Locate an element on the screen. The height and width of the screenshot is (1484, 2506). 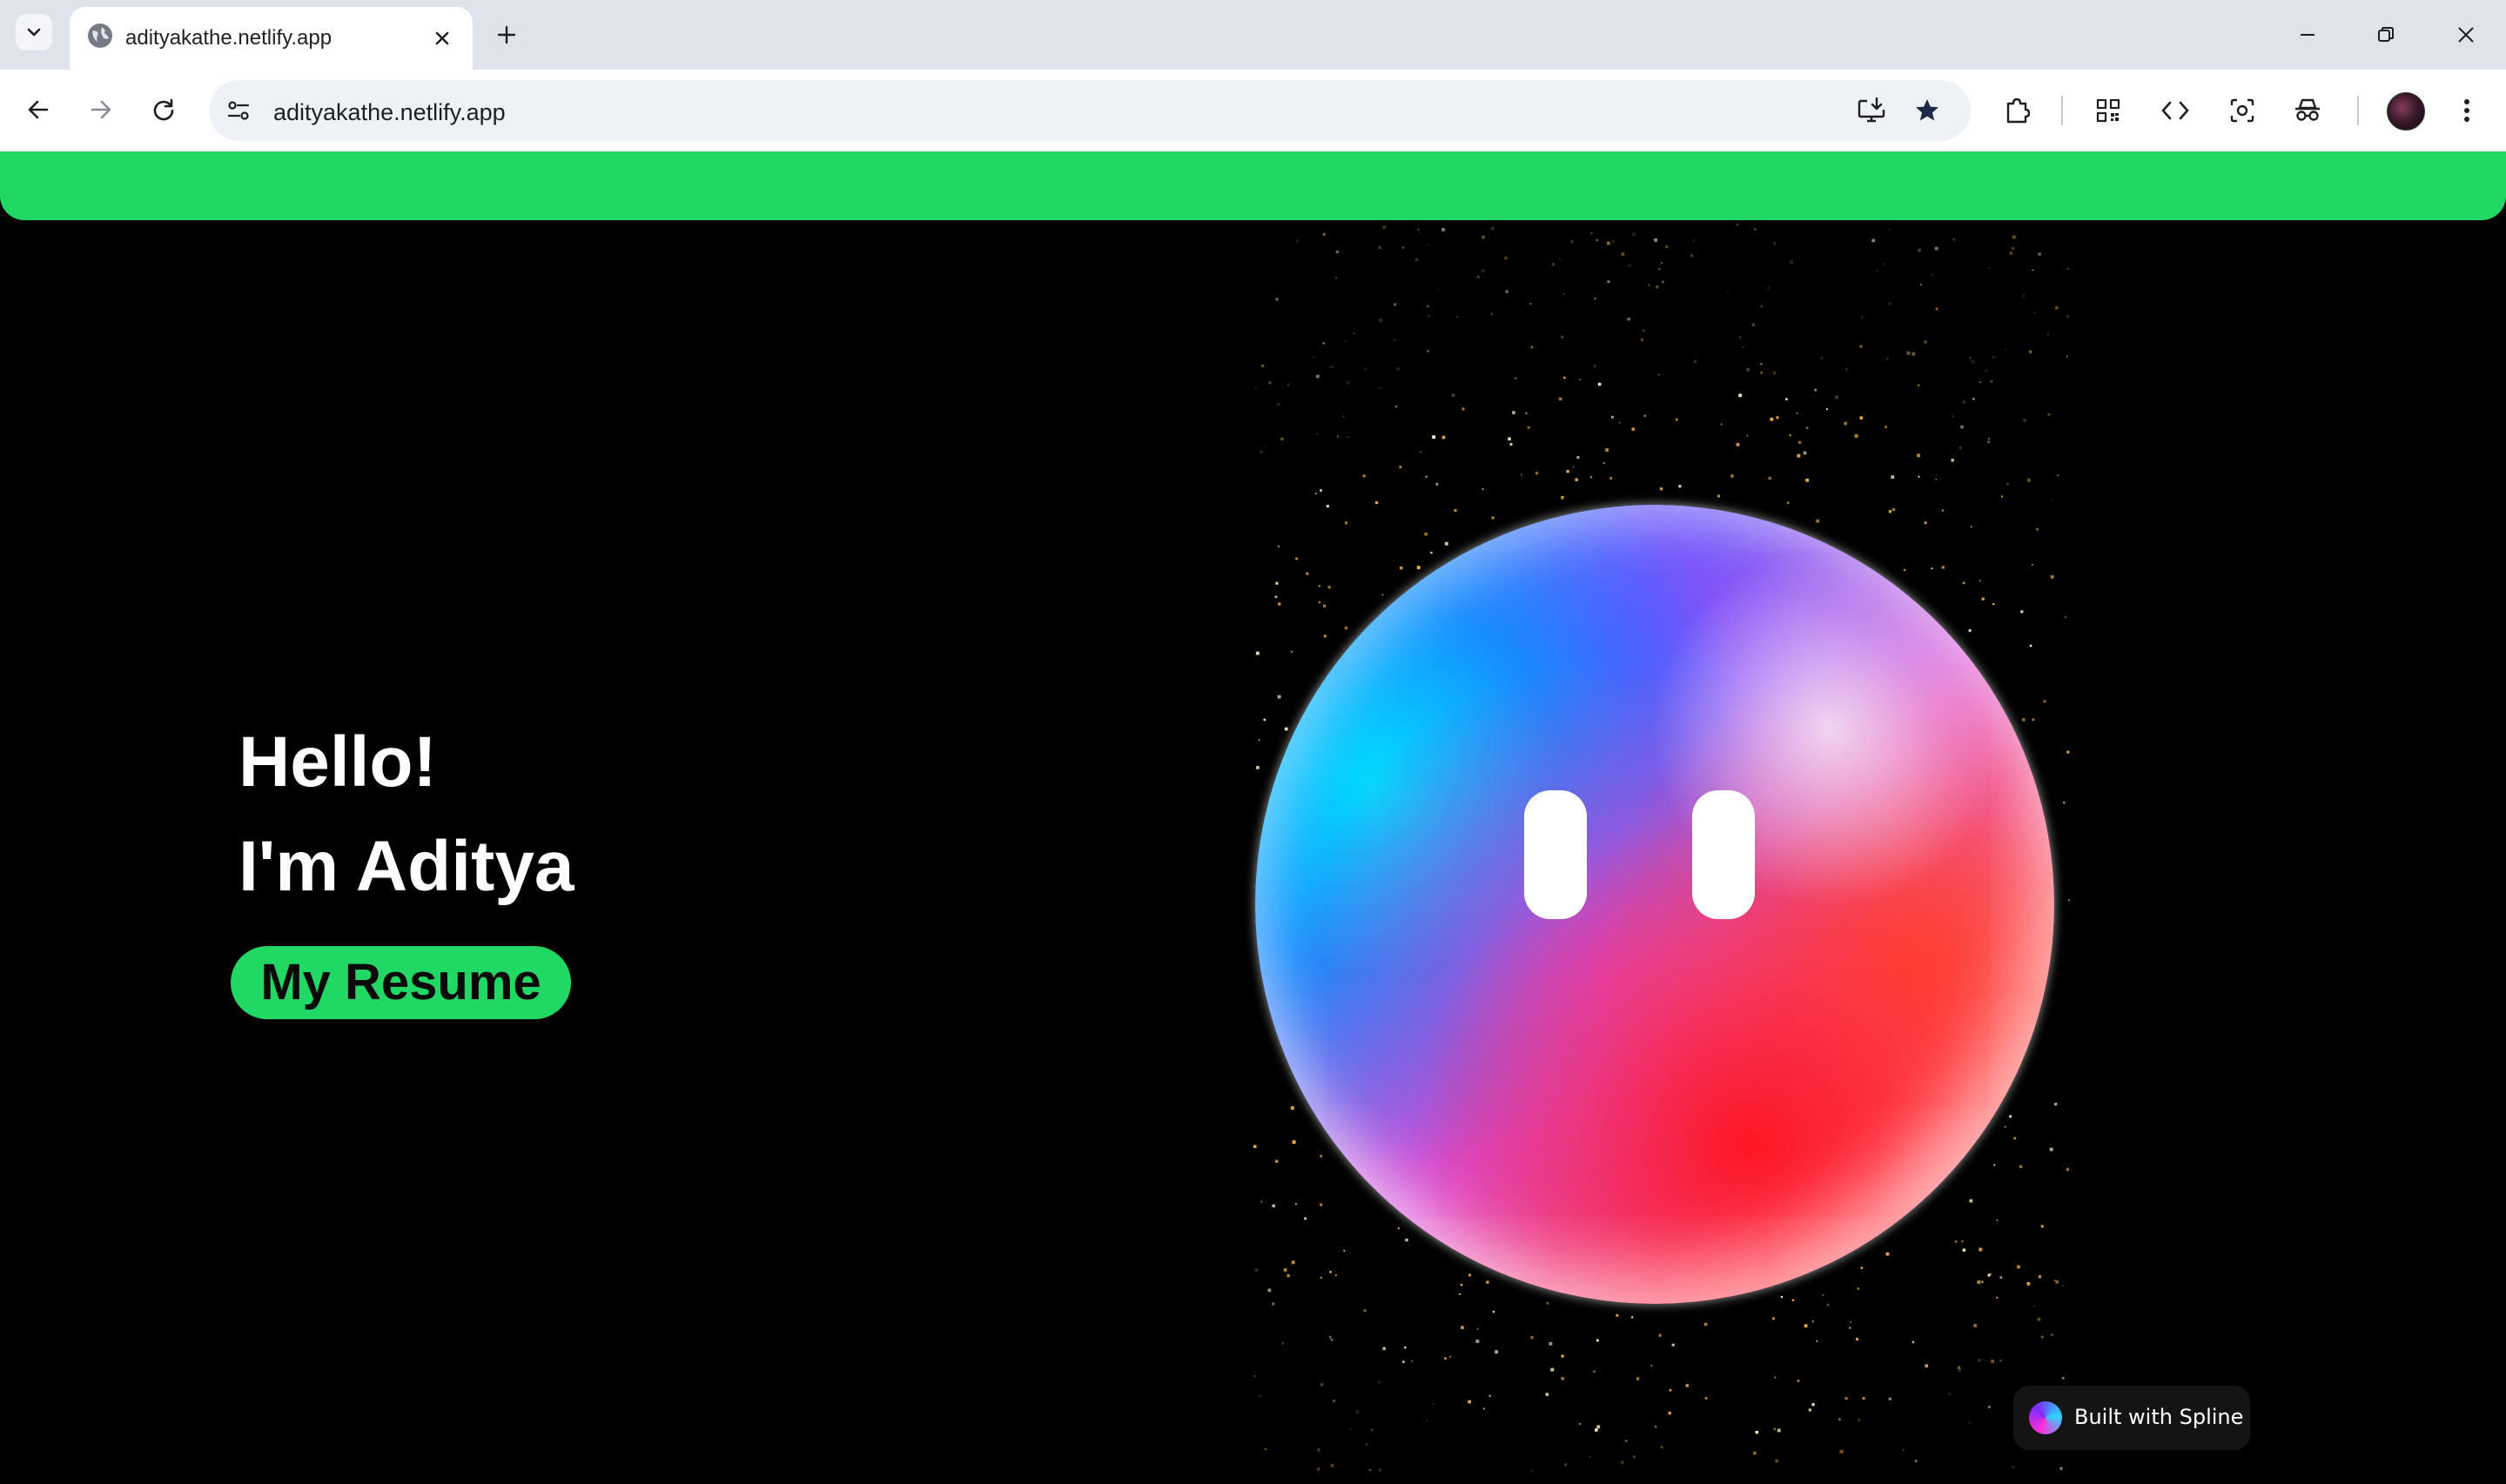
tab-strip: adityakathe.netlify.app is located at coordinates (1253, 35).